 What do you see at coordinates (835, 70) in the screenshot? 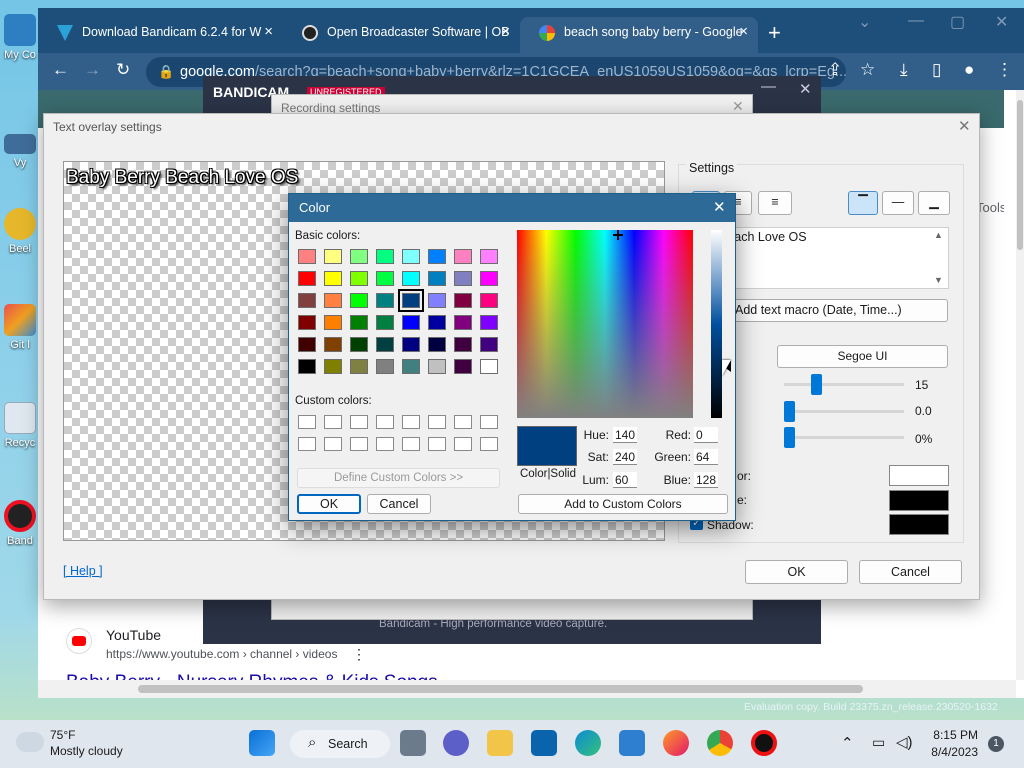
I see `share-icon: ⇪` at bounding box center [835, 70].